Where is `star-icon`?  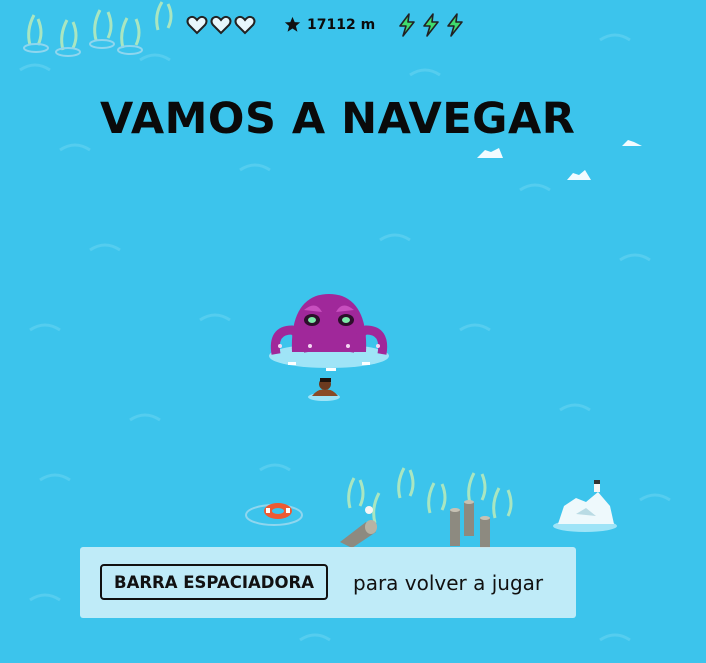 star-icon is located at coordinates (292, 24).